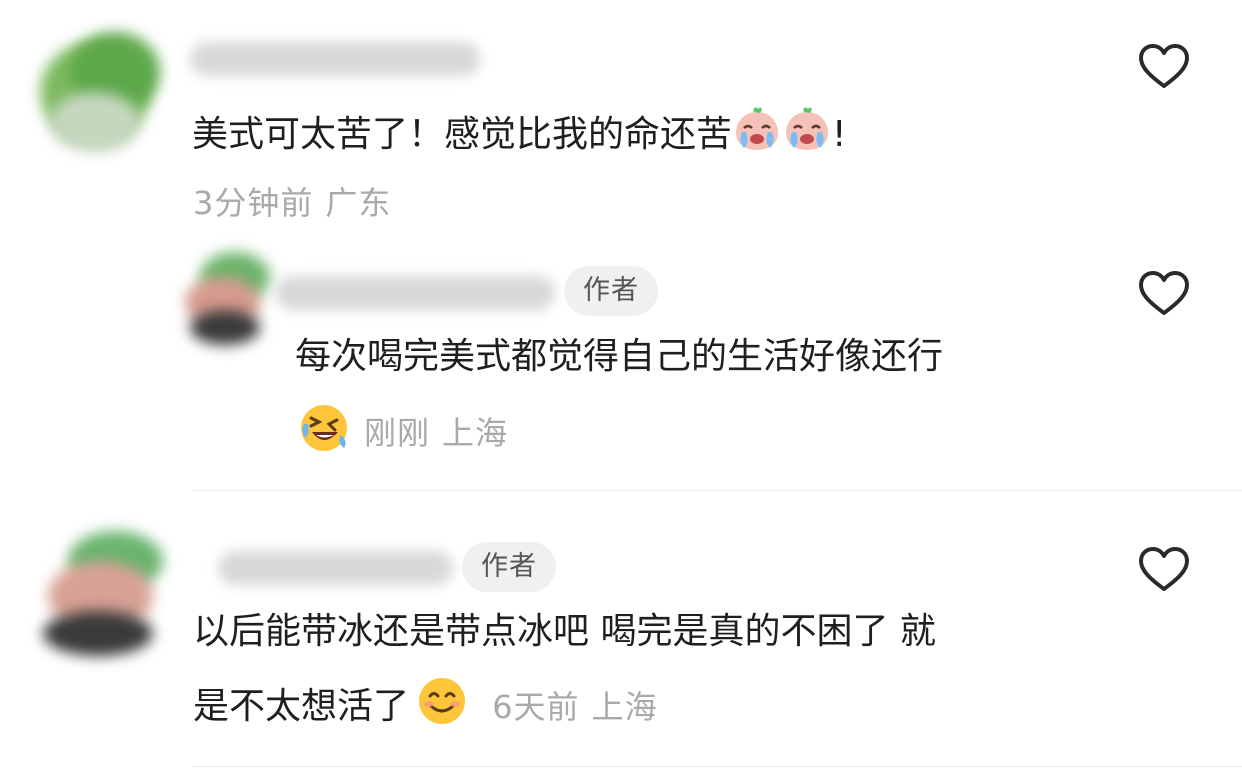  I want to click on smiling-face-icon, so click(442, 707).